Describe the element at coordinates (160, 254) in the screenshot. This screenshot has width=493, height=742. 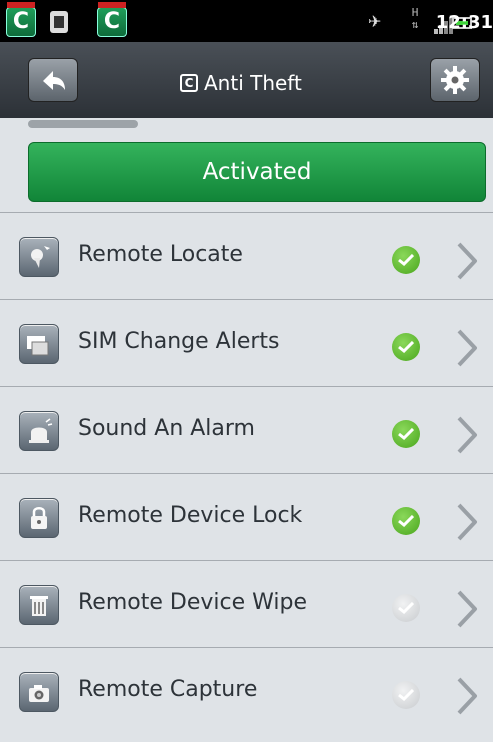
I see `feature-label: Remote Locate` at that location.